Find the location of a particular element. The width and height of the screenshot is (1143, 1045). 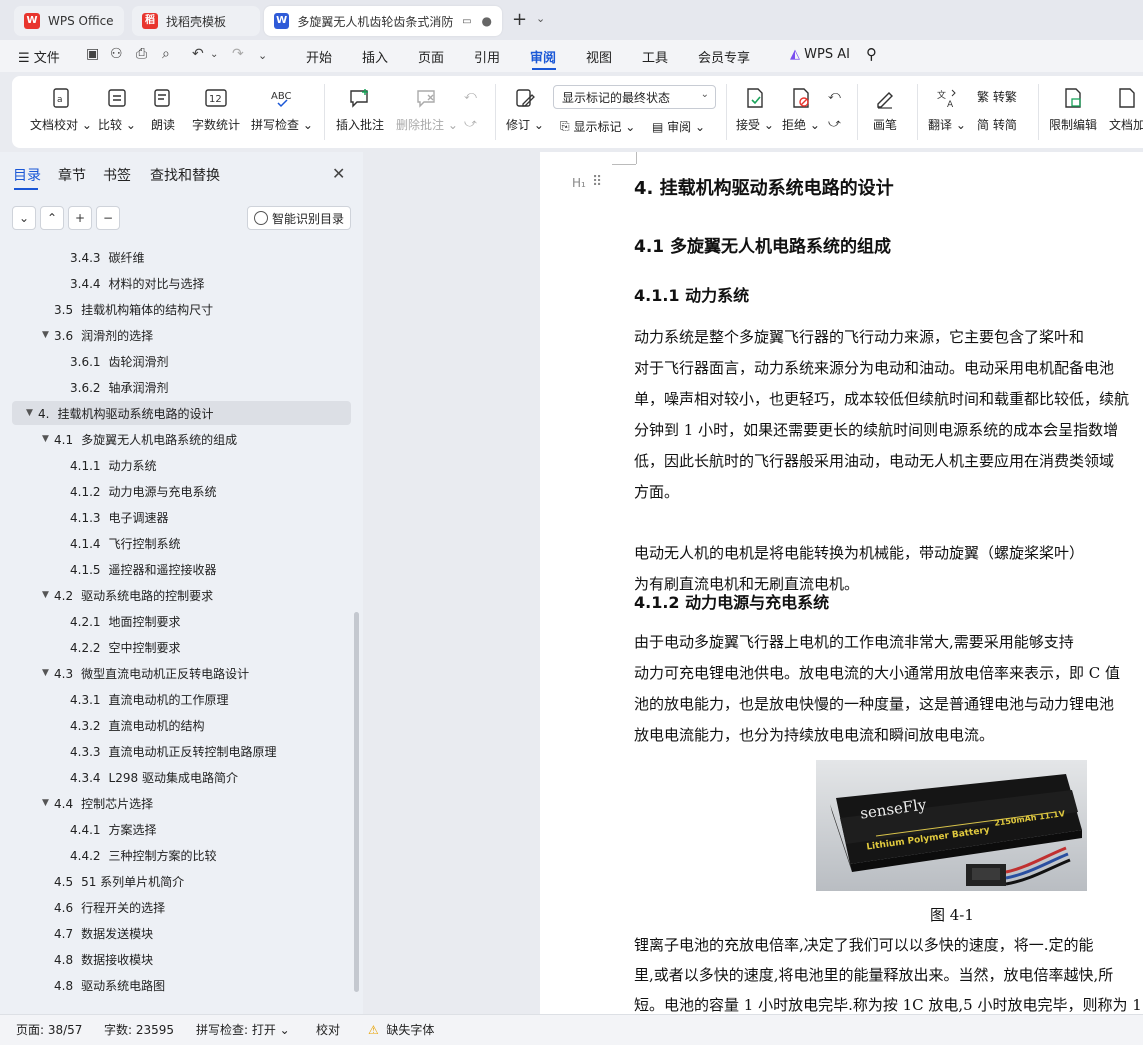

redo-icon: ↷ is located at coordinates (238, 54).